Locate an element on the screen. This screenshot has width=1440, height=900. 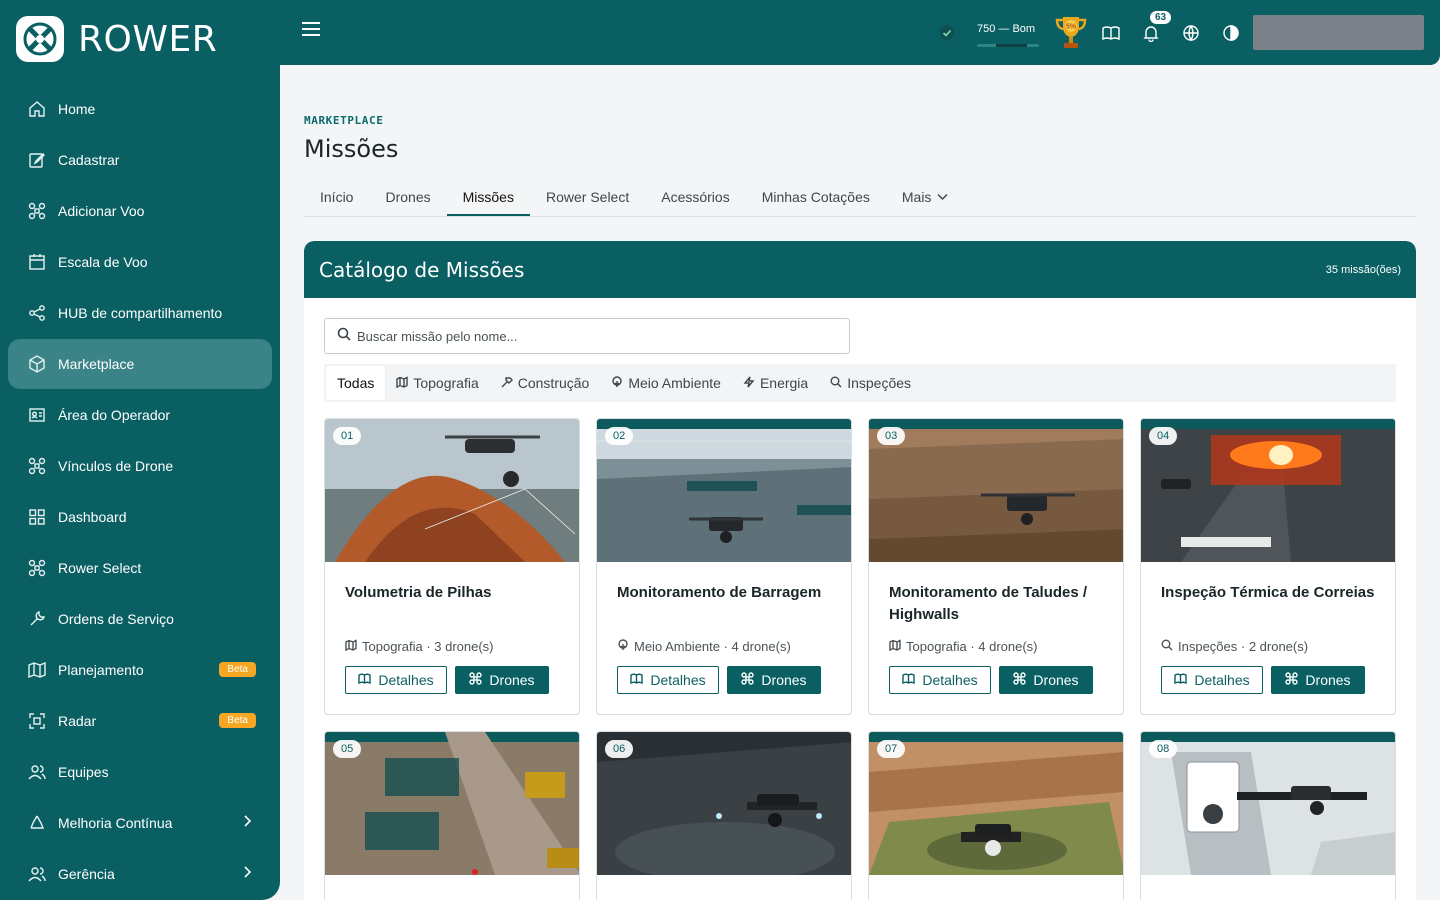
mission-number: 06 is located at coordinates (619, 749).